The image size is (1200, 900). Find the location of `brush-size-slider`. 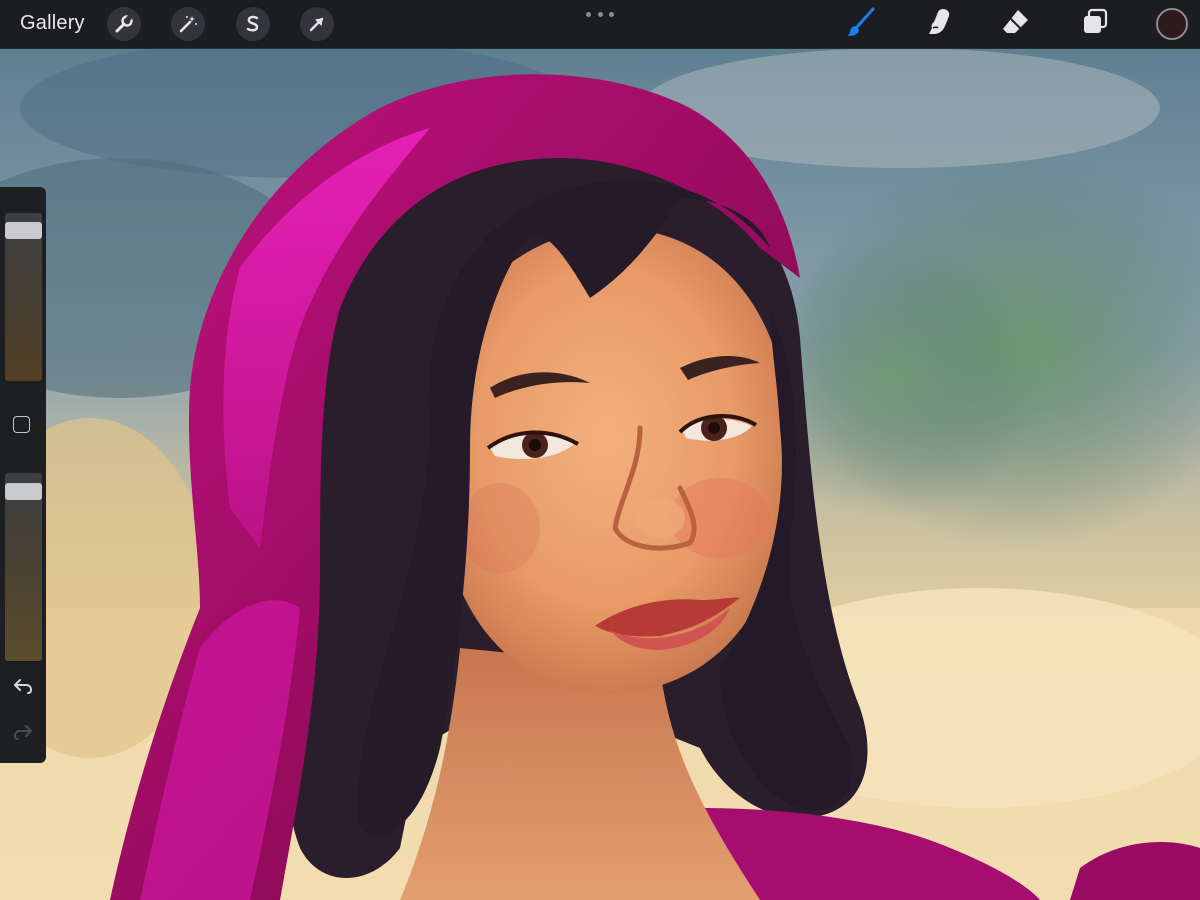

brush-size-slider is located at coordinates (23, 297).